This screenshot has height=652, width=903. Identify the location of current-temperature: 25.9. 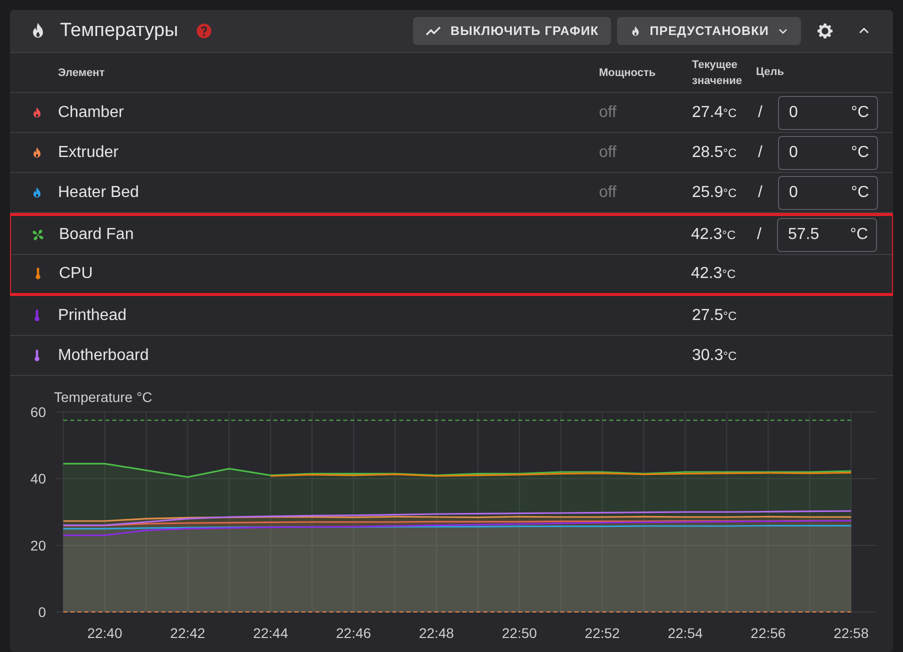
(708, 192).